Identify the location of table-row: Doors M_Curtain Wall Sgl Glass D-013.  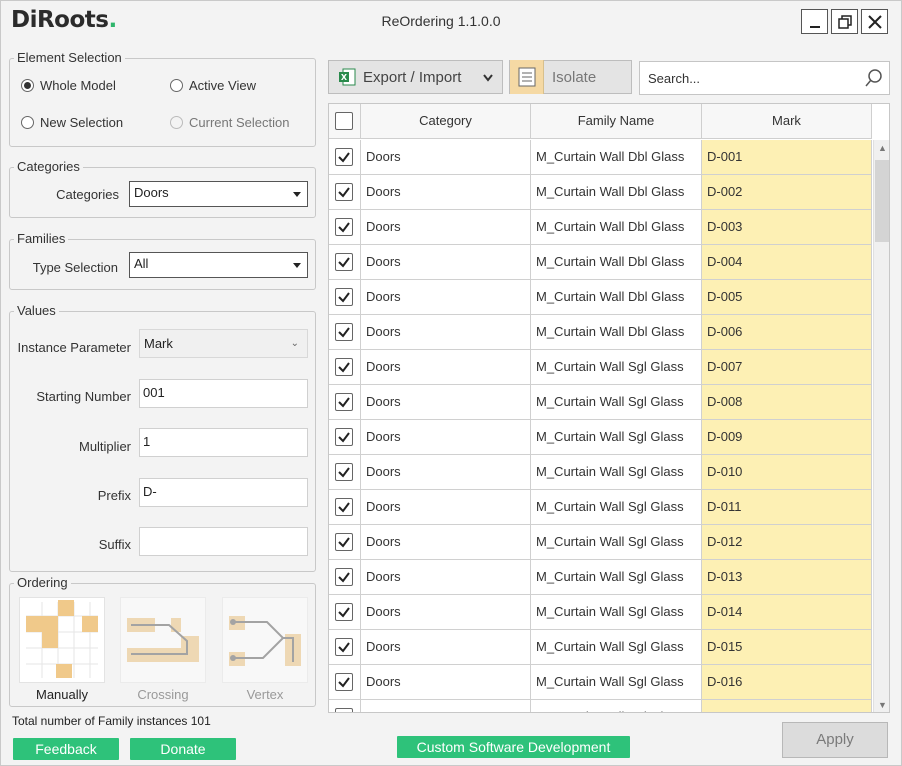
(600, 577).